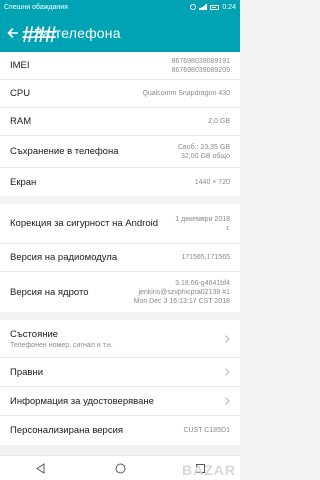 This screenshot has height=480, width=320. What do you see at coordinates (84, 223) in the screenshot?
I see `security-patch-label: Корекция за сигурност на Android` at bounding box center [84, 223].